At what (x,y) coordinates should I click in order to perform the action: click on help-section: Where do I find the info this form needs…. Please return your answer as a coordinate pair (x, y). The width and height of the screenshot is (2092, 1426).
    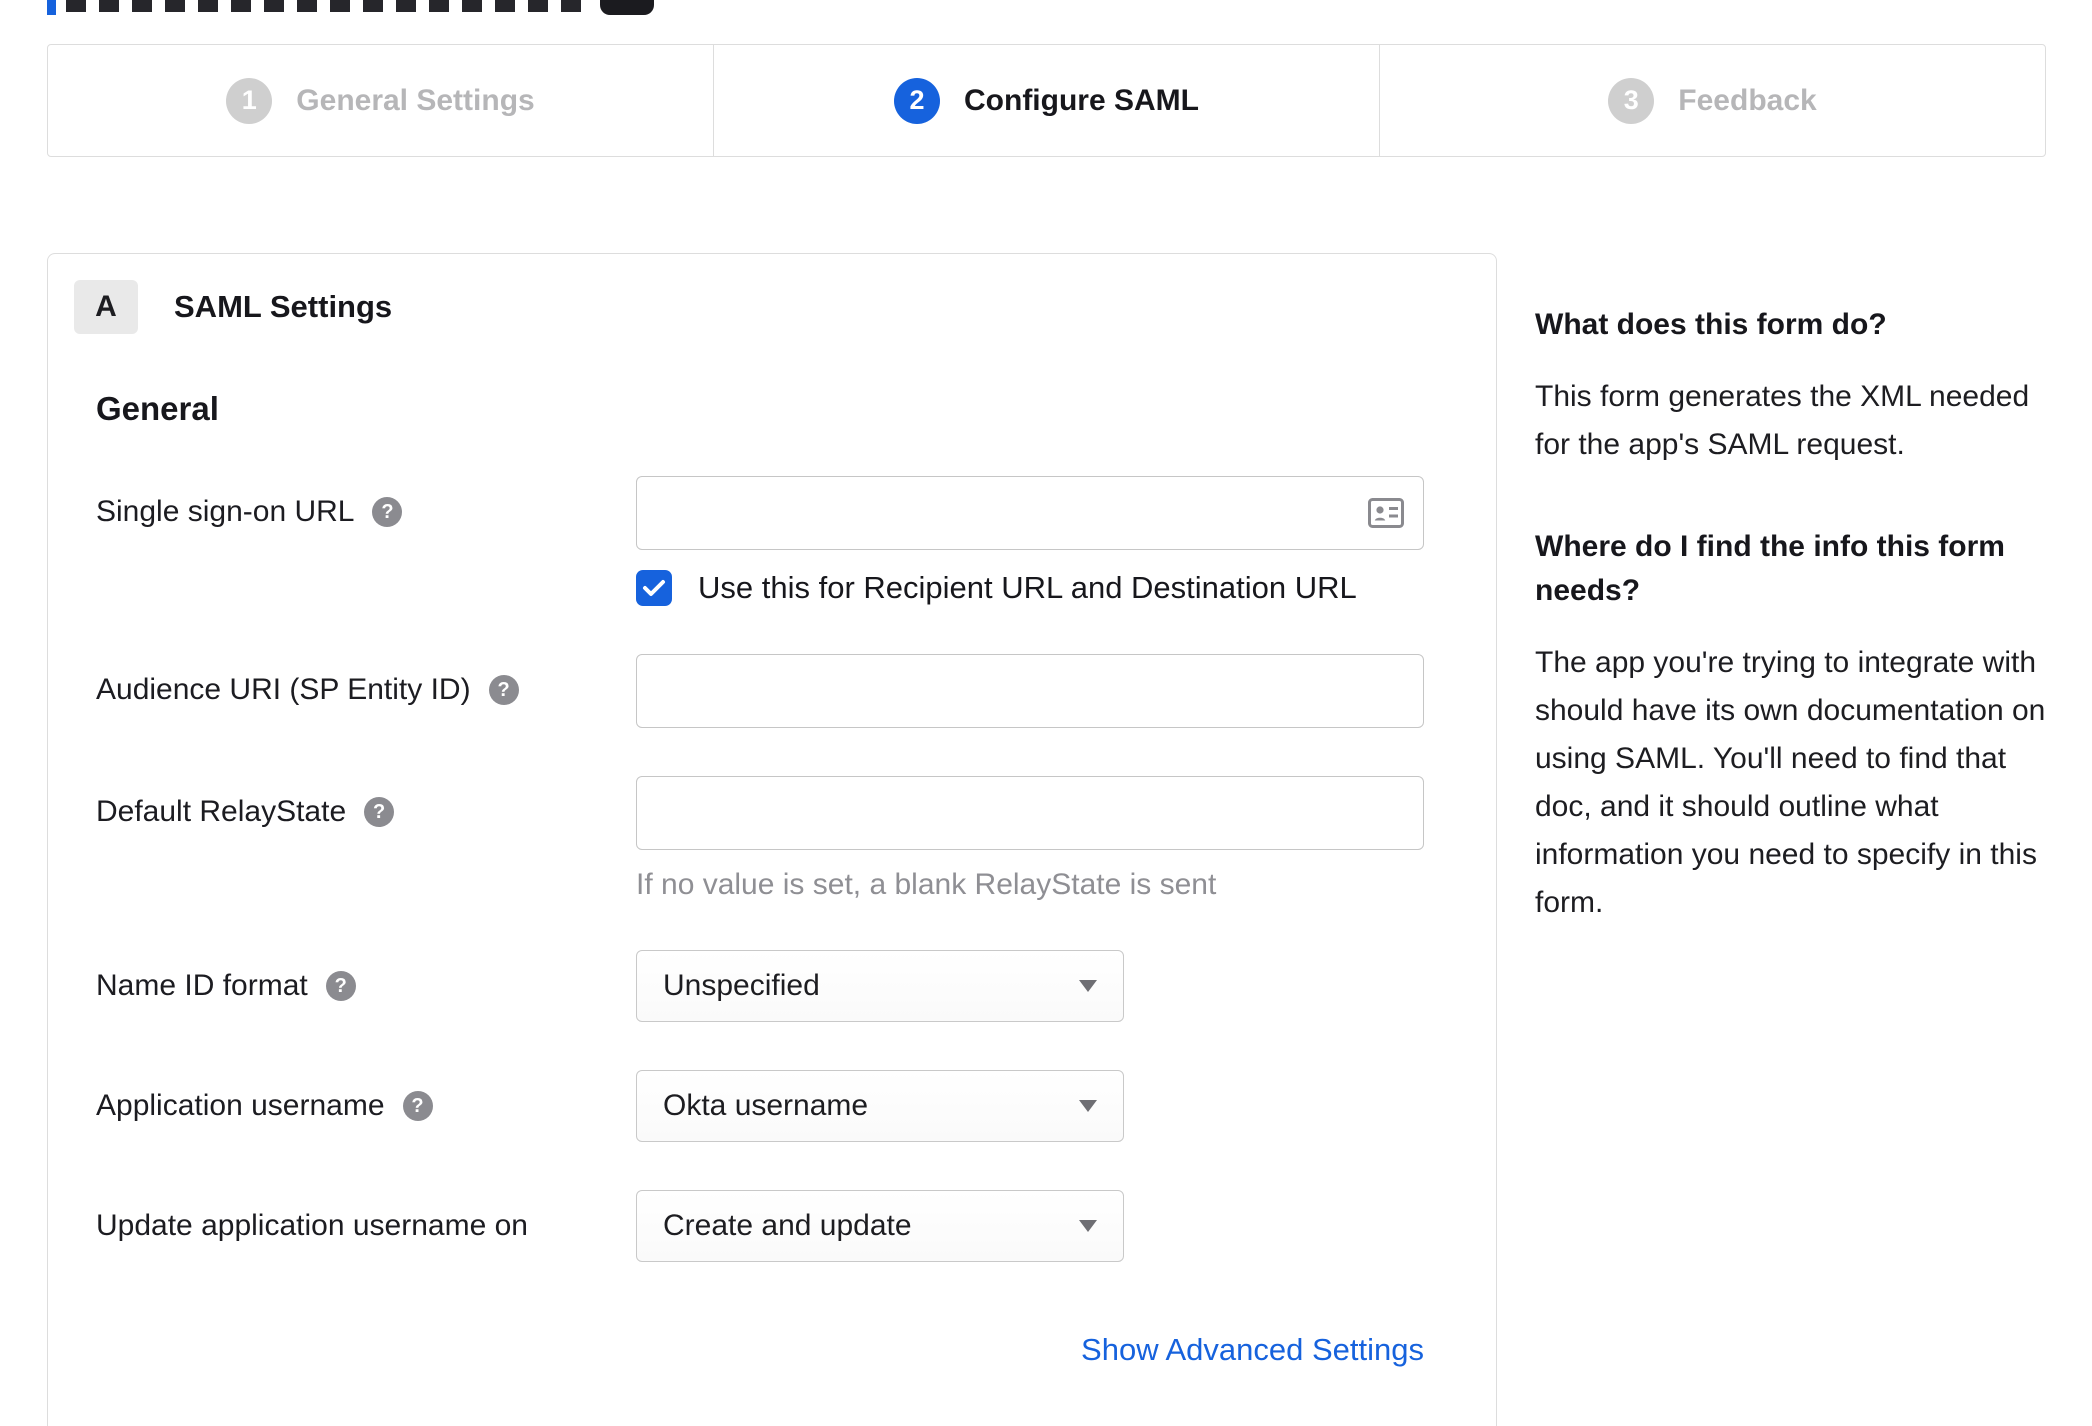
    Looking at the image, I should click on (1790, 726).